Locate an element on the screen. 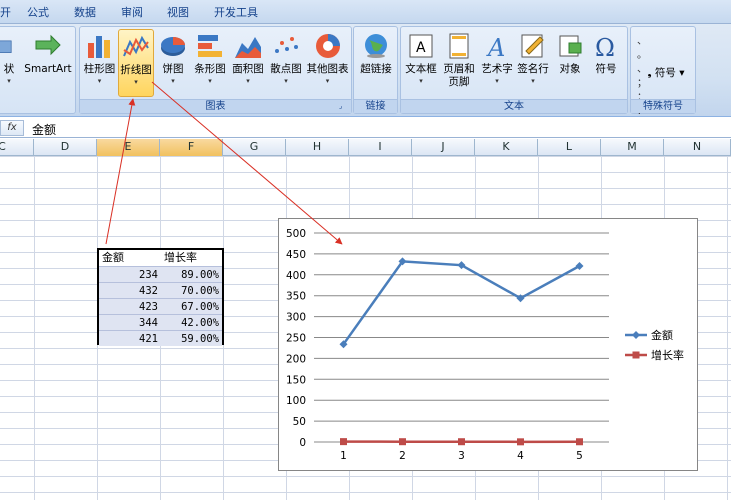  growth-rate-cell: 89.00% is located at coordinates (191, 275).